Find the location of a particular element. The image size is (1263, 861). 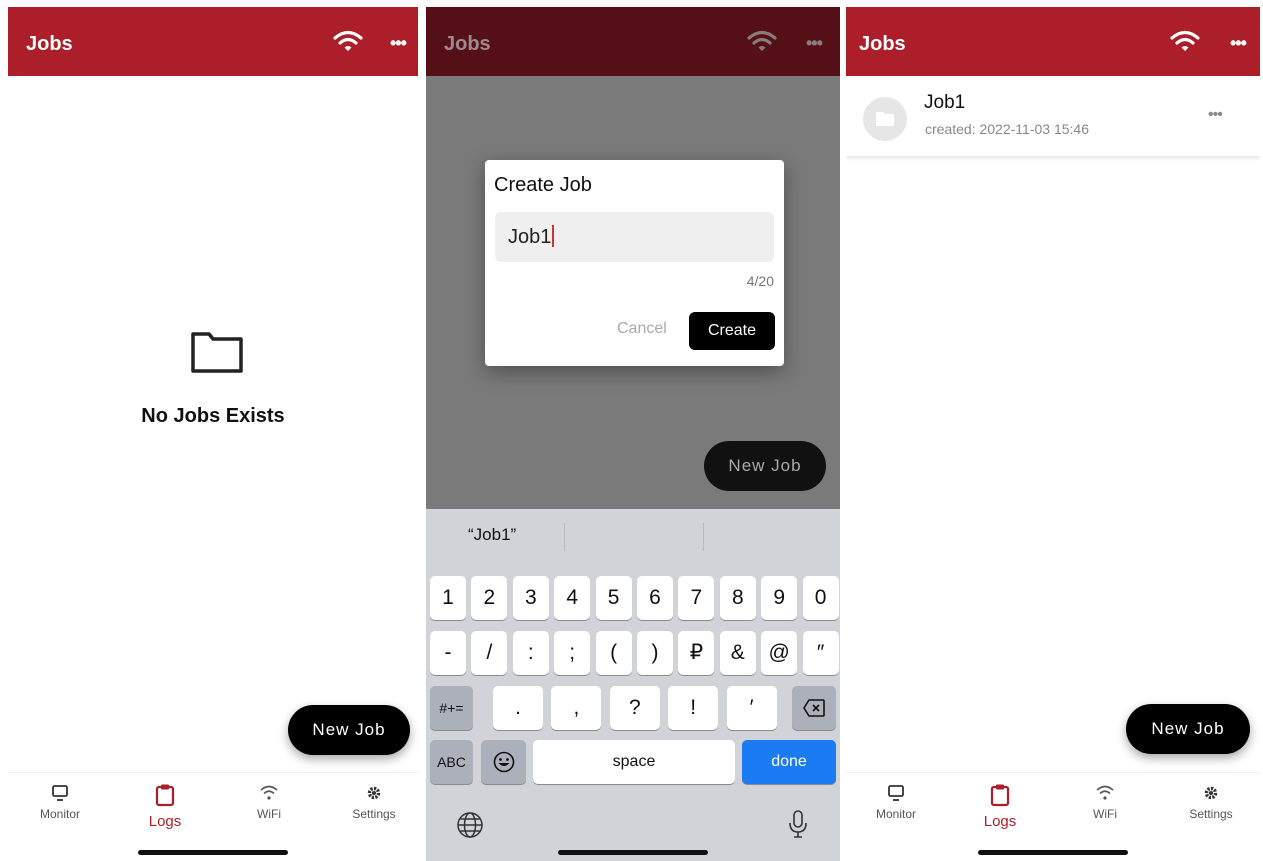

key-row1-5: 6 is located at coordinates (655, 598).